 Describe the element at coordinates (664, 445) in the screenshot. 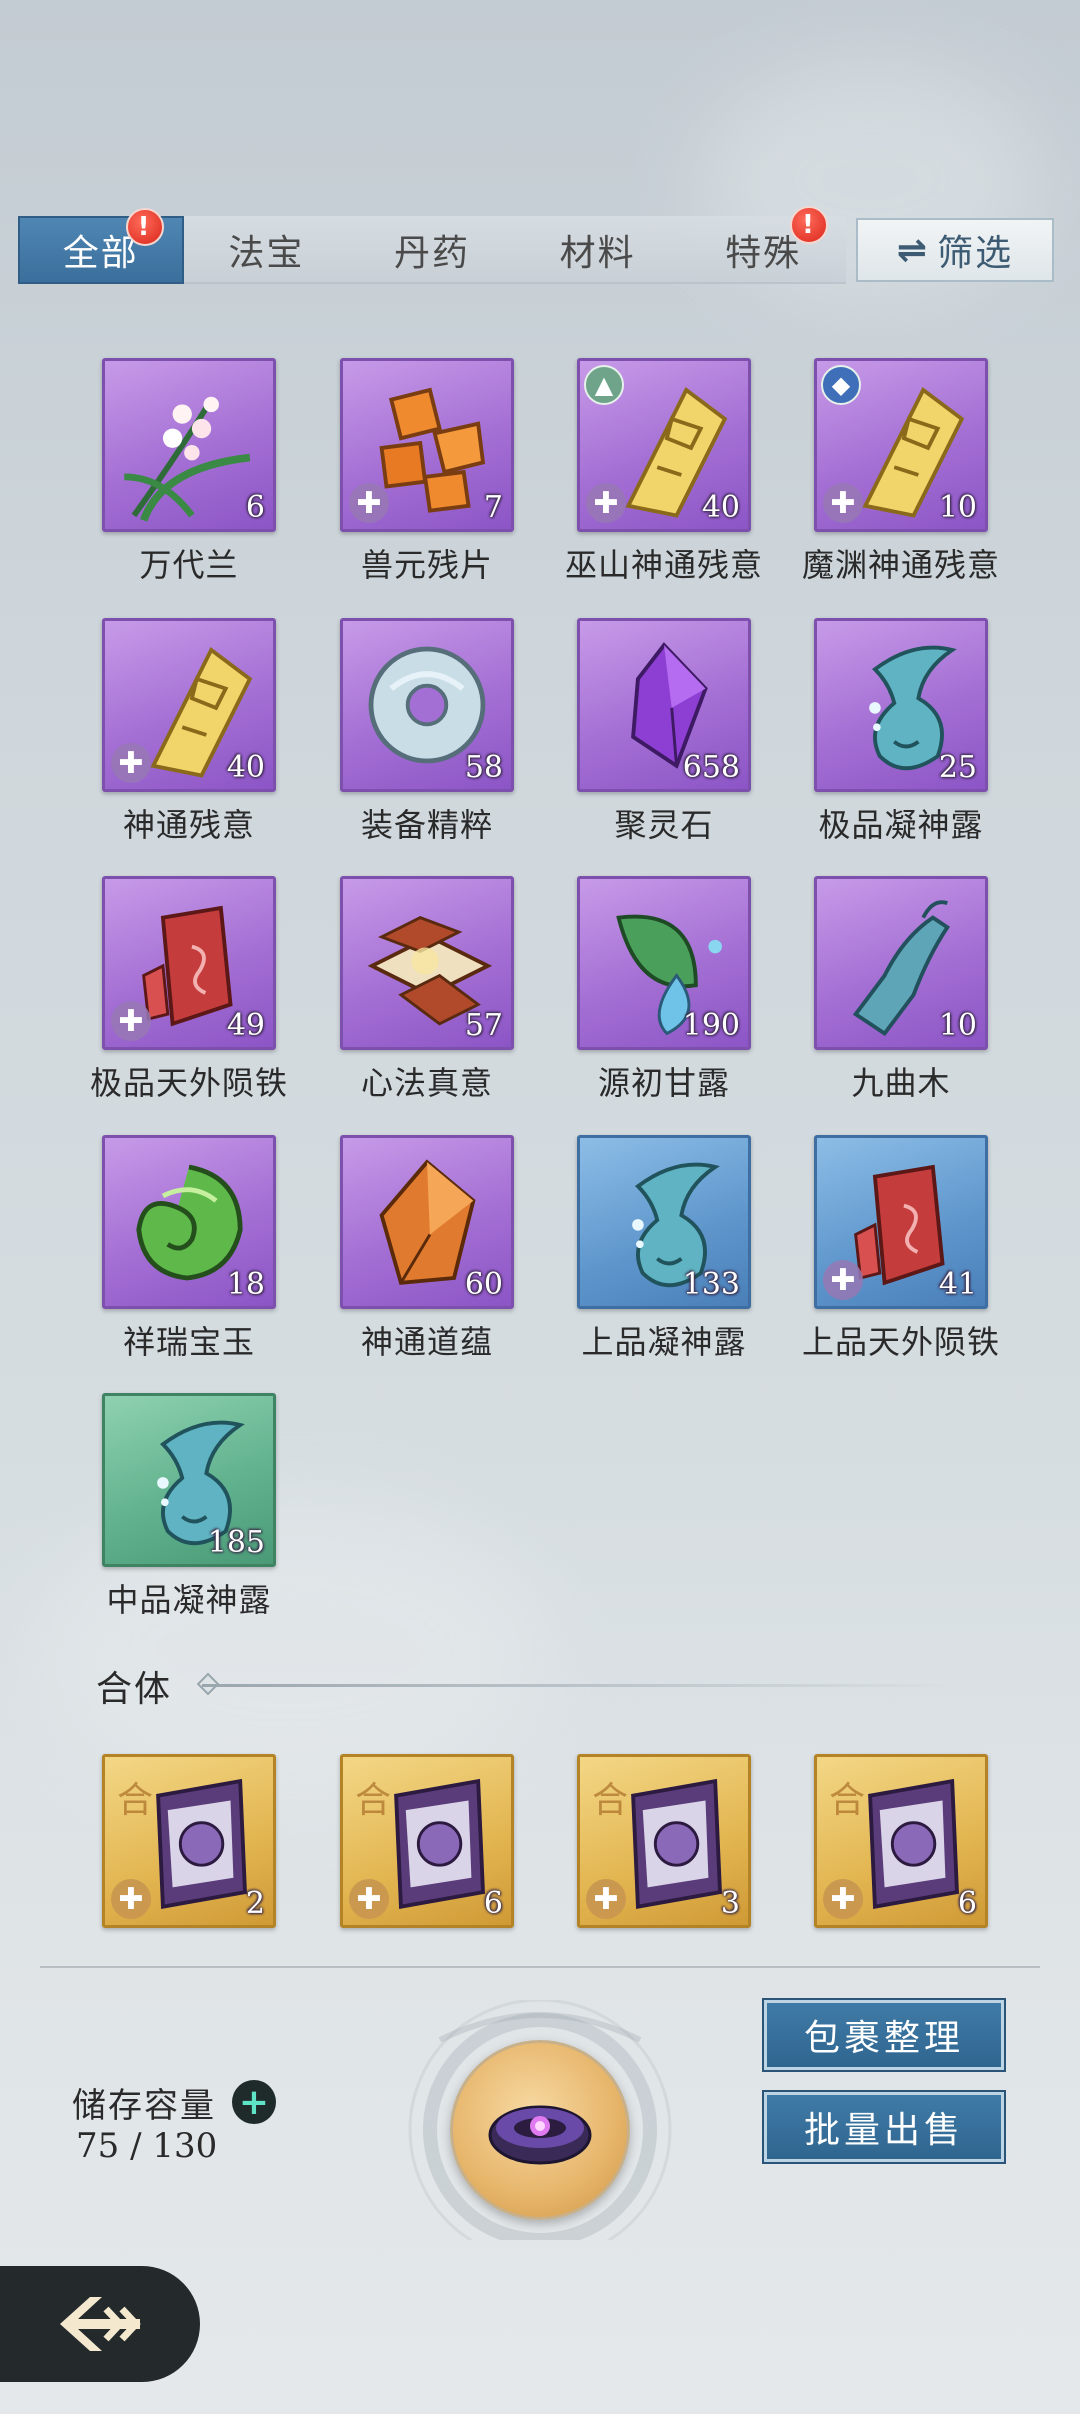

I see `item-icon-frame: ▲ ✚ 40` at that location.